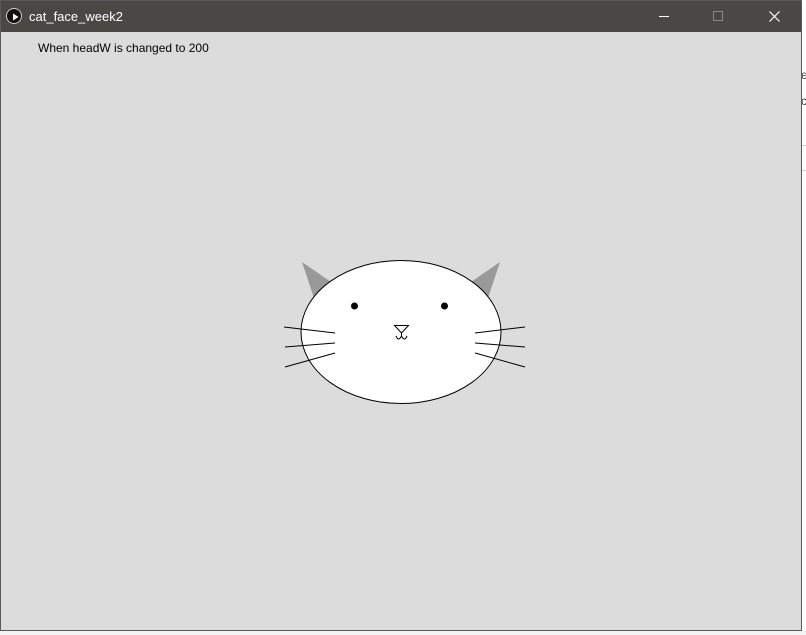  What do you see at coordinates (403, 633) in the screenshot?
I see `desktop-strip` at bounding box center [403, 633].